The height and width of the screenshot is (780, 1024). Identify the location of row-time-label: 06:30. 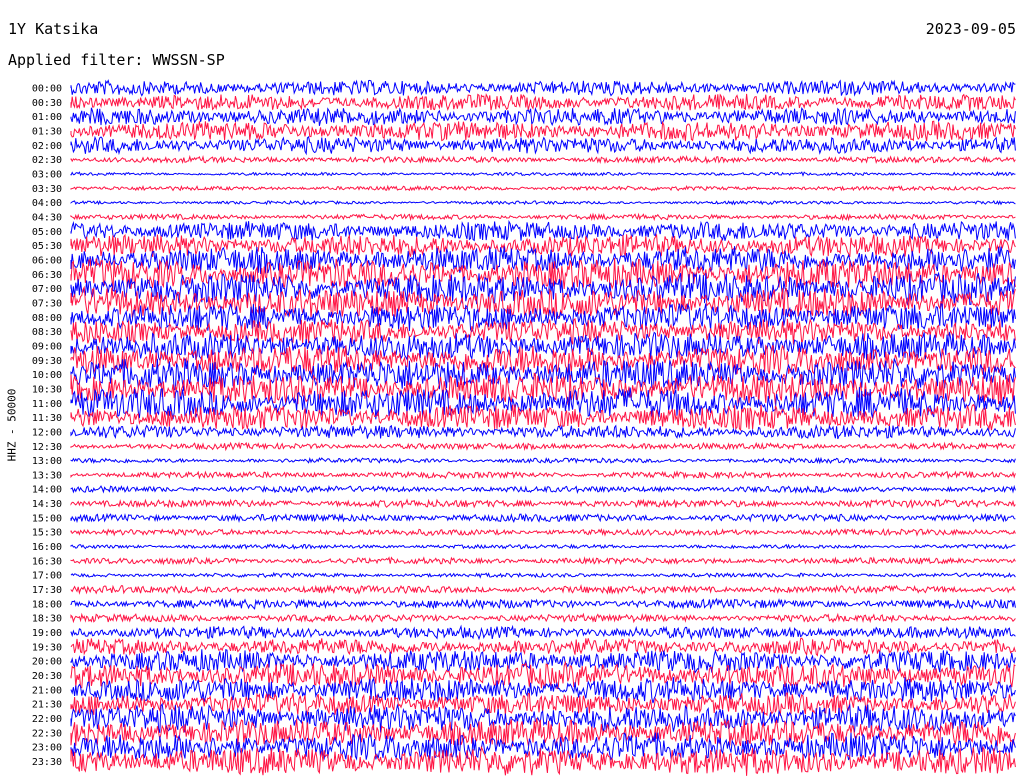
(47, 275).